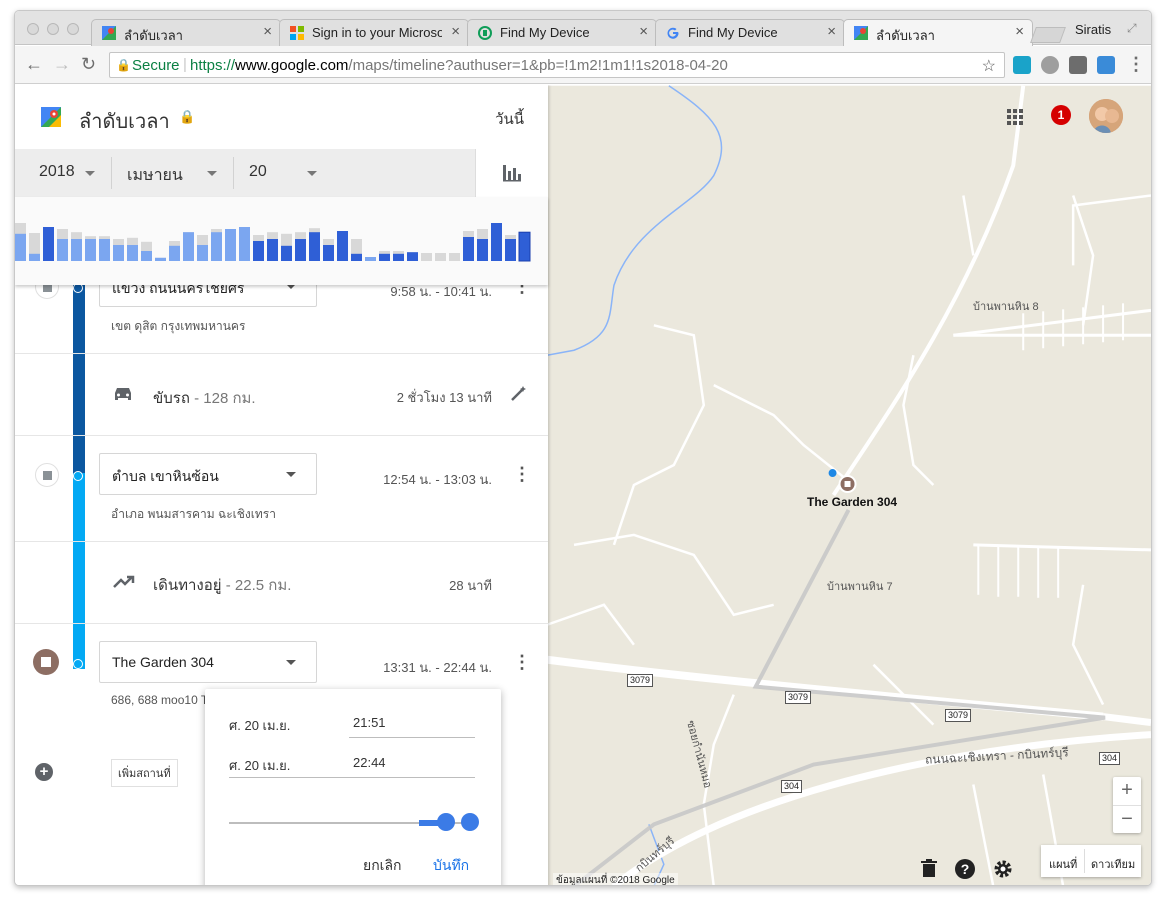 Image resolution: width=1165 pixels, height=904 pixels. Describe the element at coordinates (369, 762) in the screenshot. I see `end-time: 22:44` at that location.